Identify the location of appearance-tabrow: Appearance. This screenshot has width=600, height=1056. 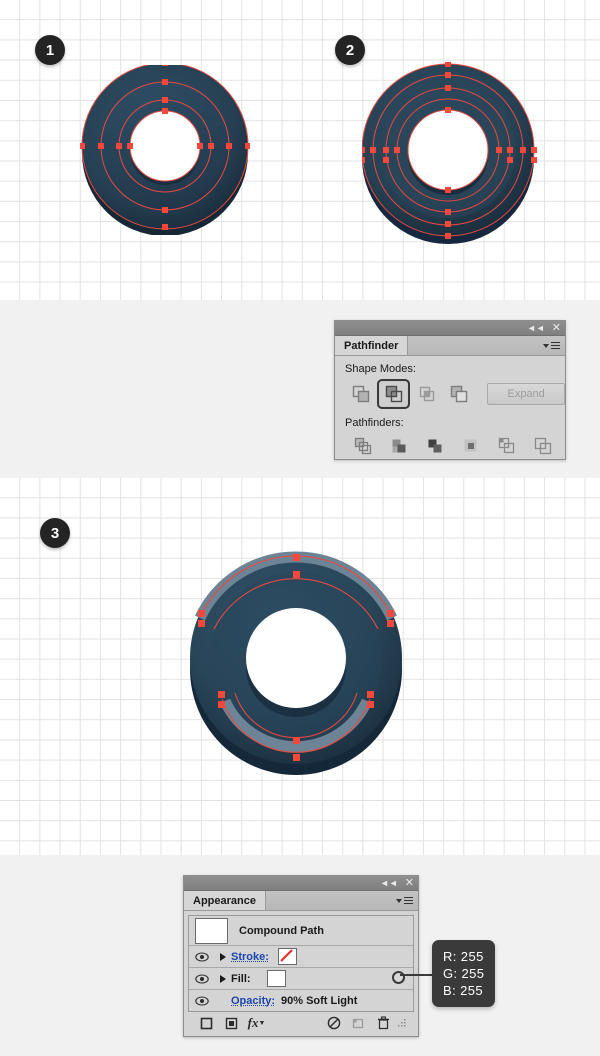
(301, 901).